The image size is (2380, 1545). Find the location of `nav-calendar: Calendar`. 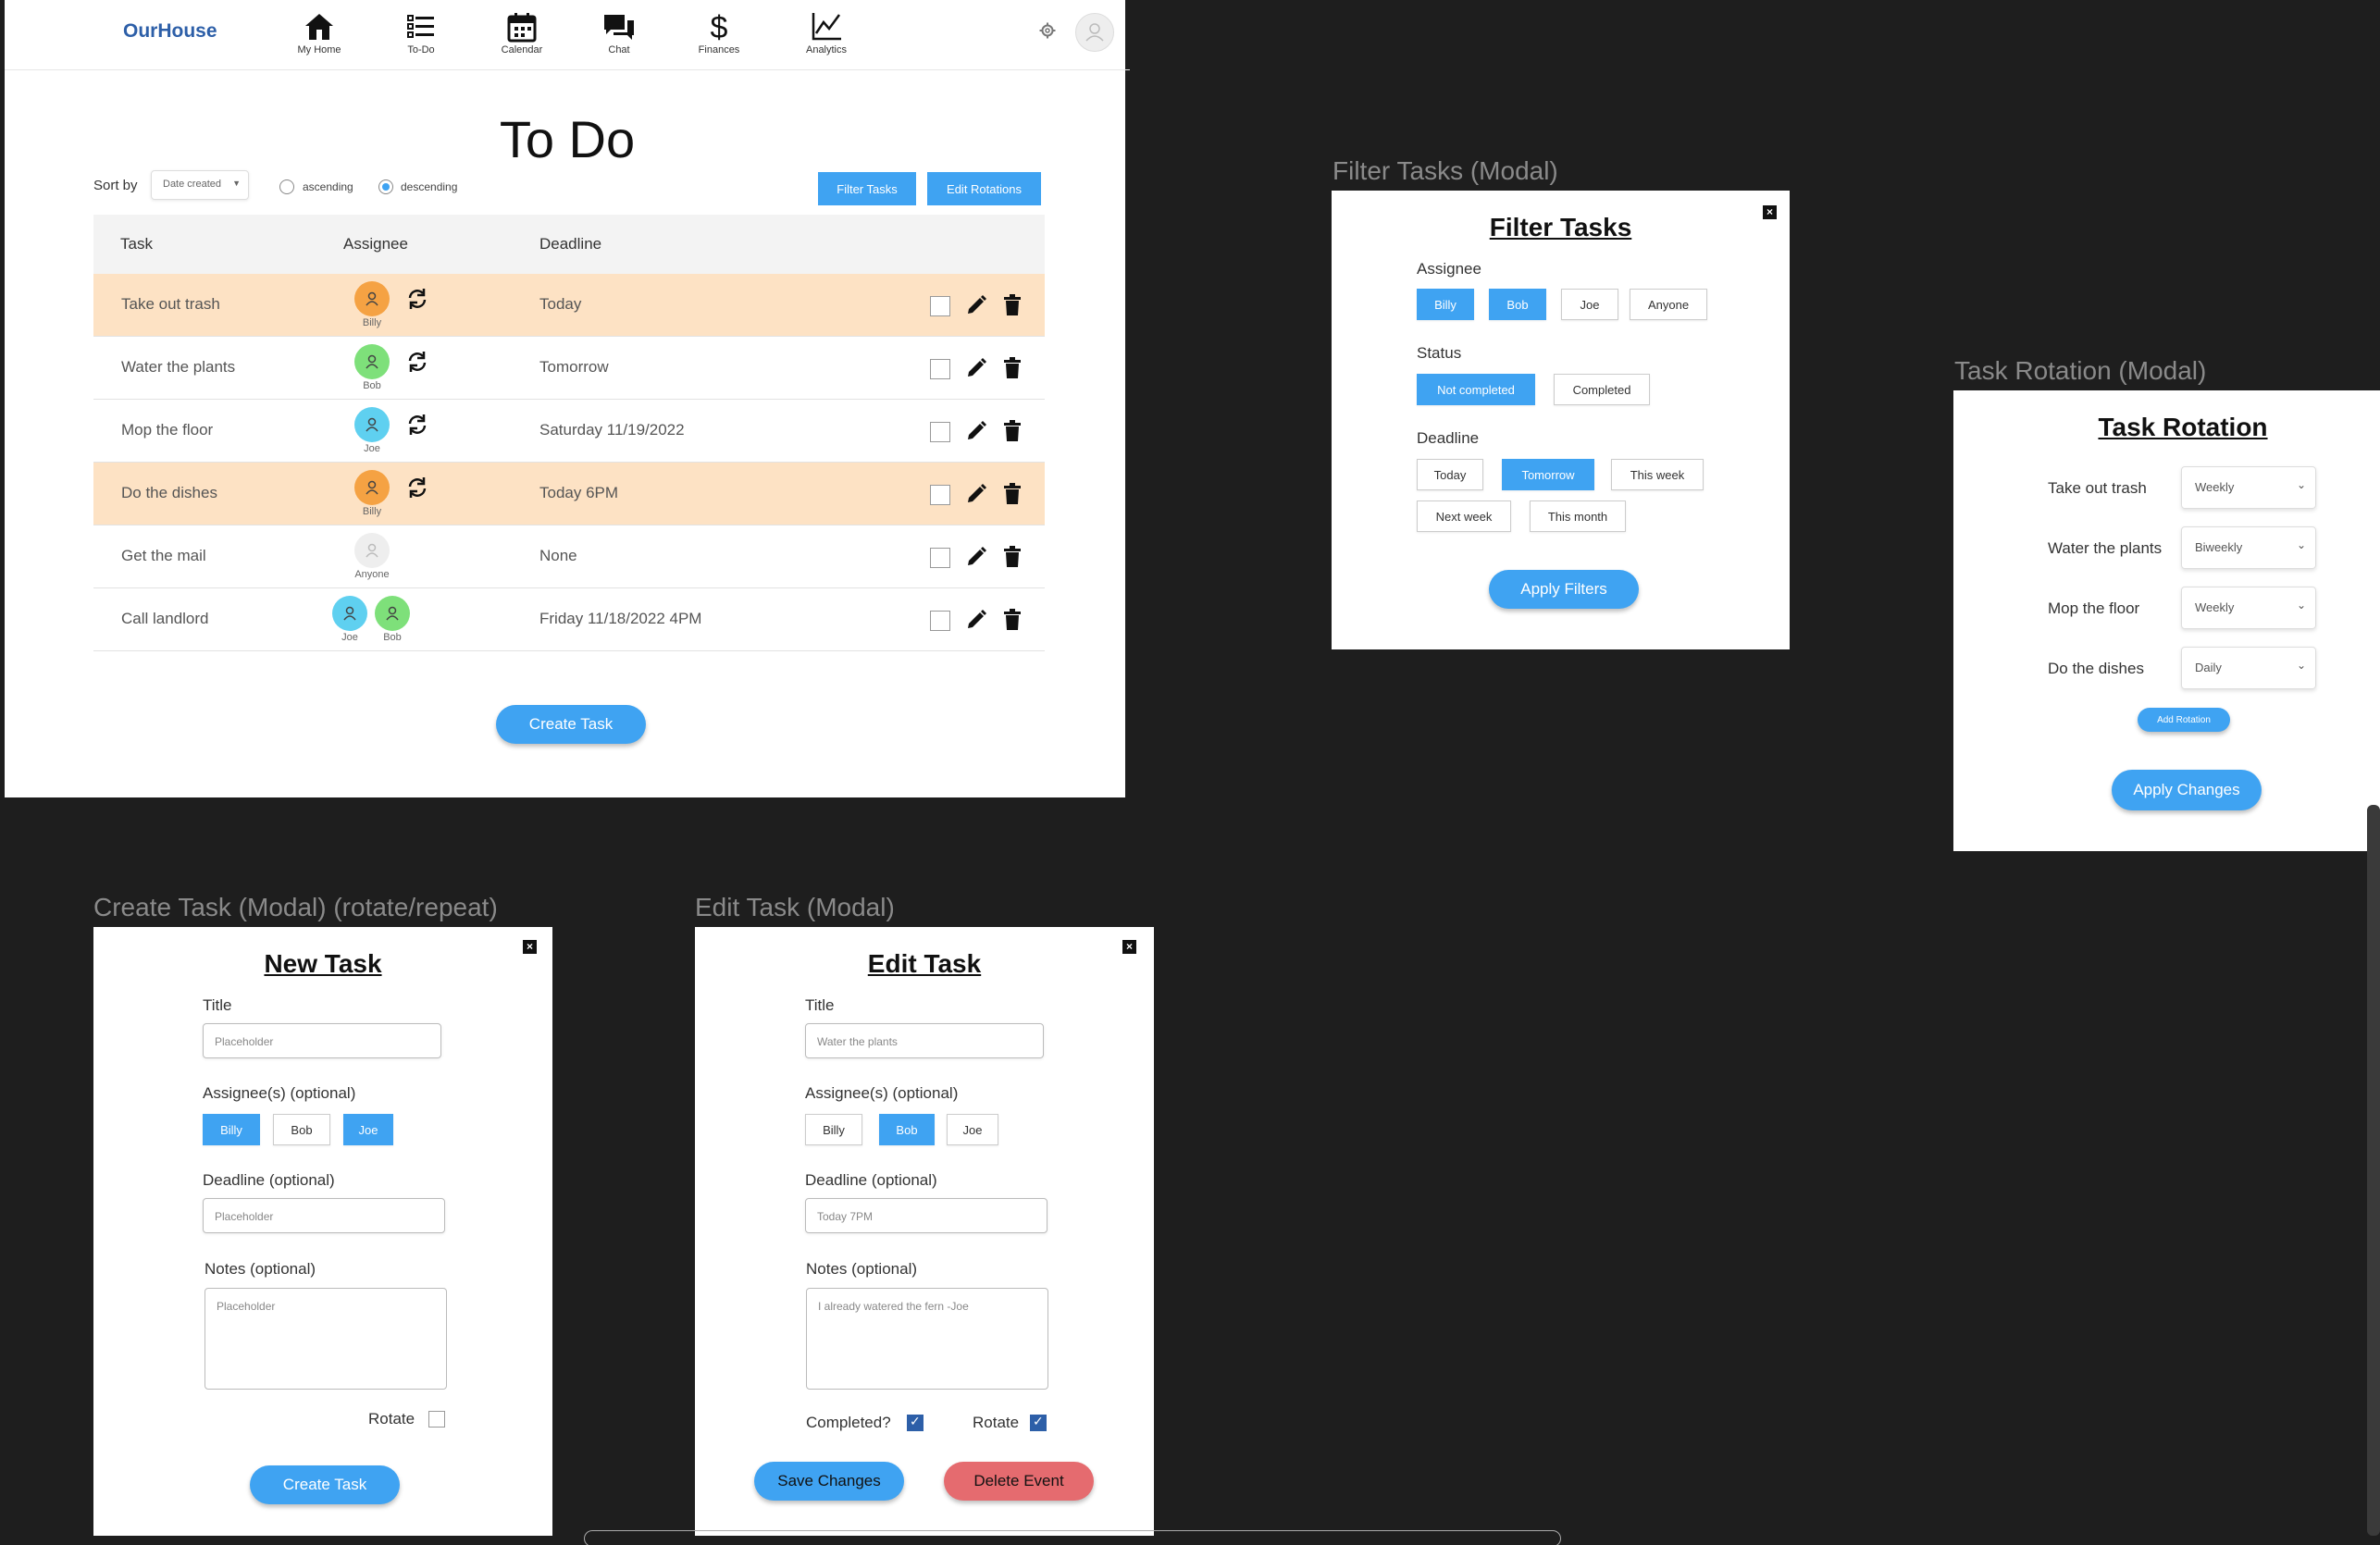

nav-calendar: Calendar is located at coordinates (522, 33).